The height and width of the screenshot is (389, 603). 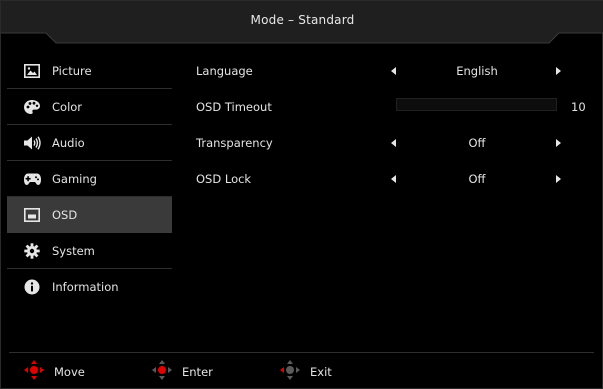 I want to click on osd-icon, so click(x=32, y=215).